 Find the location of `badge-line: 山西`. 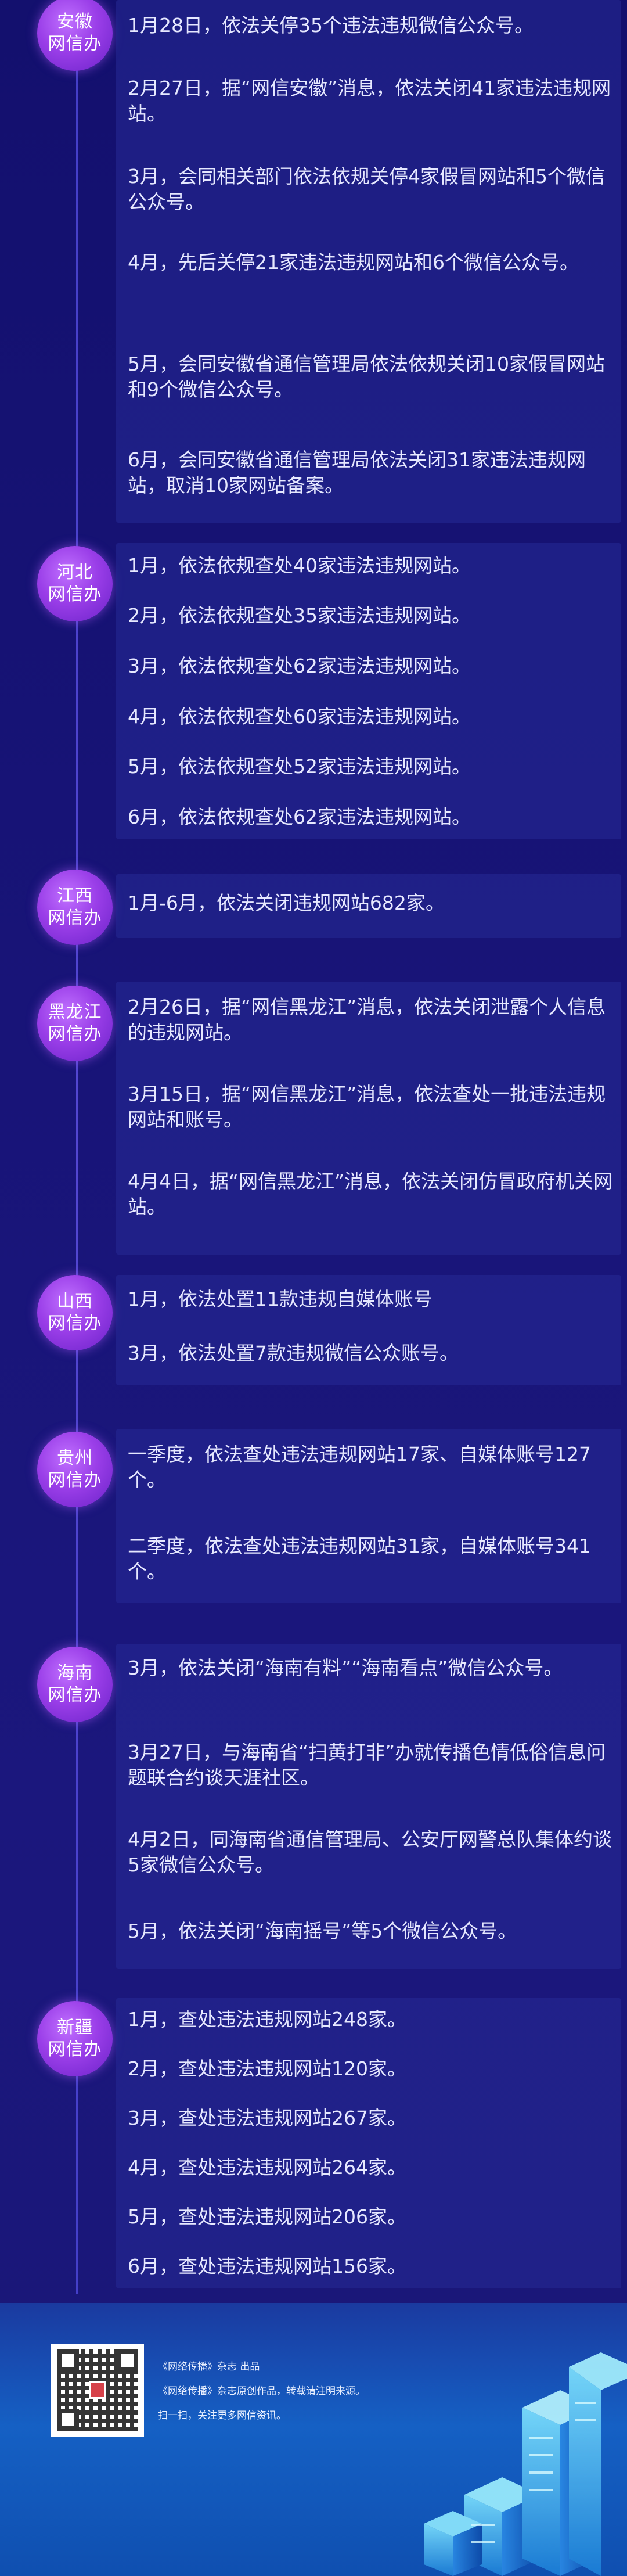

badge-line: 山西 is located at coordinates (75, 1301).